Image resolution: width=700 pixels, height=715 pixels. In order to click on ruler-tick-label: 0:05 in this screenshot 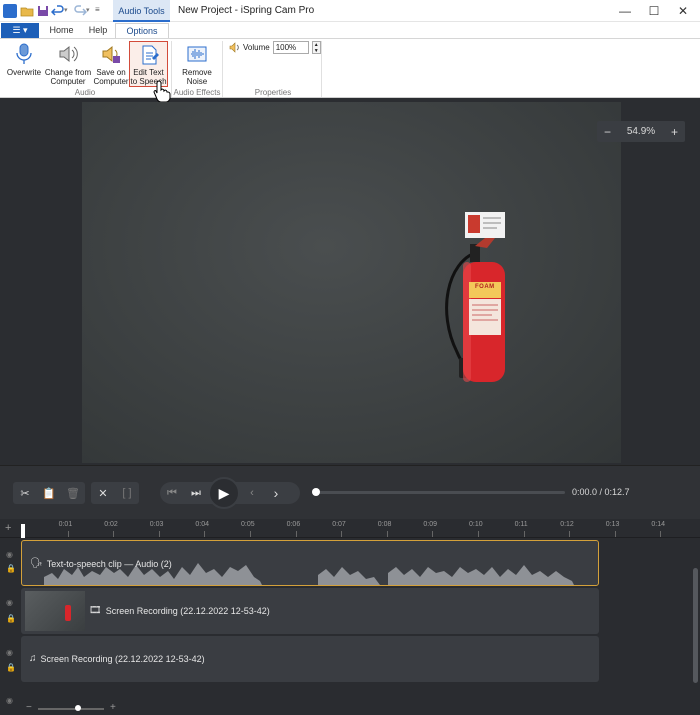, I will do `click(248, 524)`.